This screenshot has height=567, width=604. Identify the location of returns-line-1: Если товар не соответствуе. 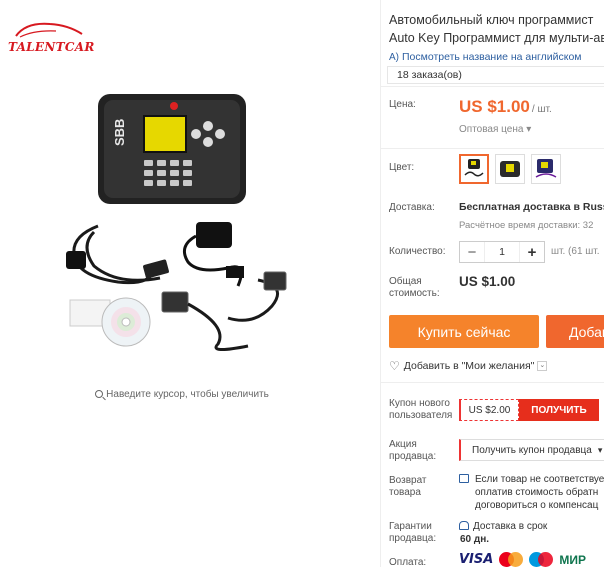
(539, 479).